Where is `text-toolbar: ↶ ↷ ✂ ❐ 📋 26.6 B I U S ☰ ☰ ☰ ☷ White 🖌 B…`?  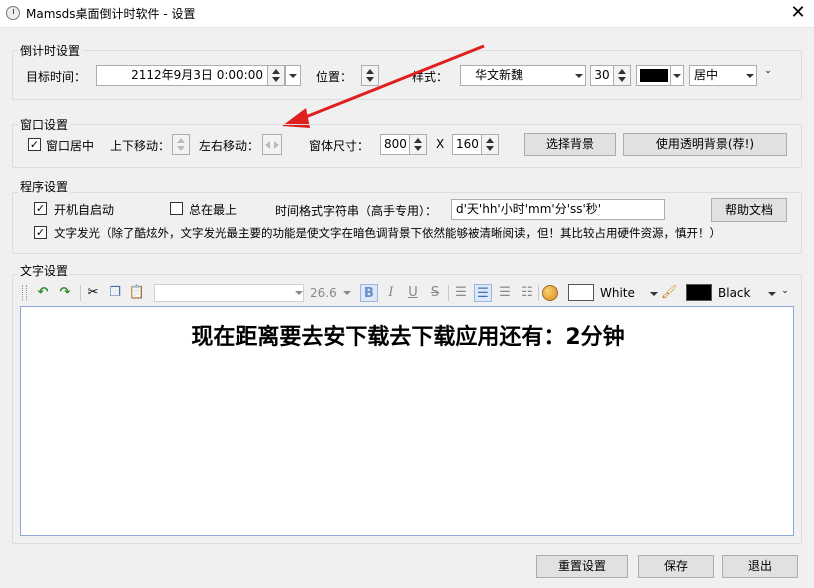
text-toolbar: ↶ ↷ ✂ ❐ 📋 26.6 B I U S ☰ ☰ ☰ ☷ White 🖌 B… is located at coordinates (407, 293).